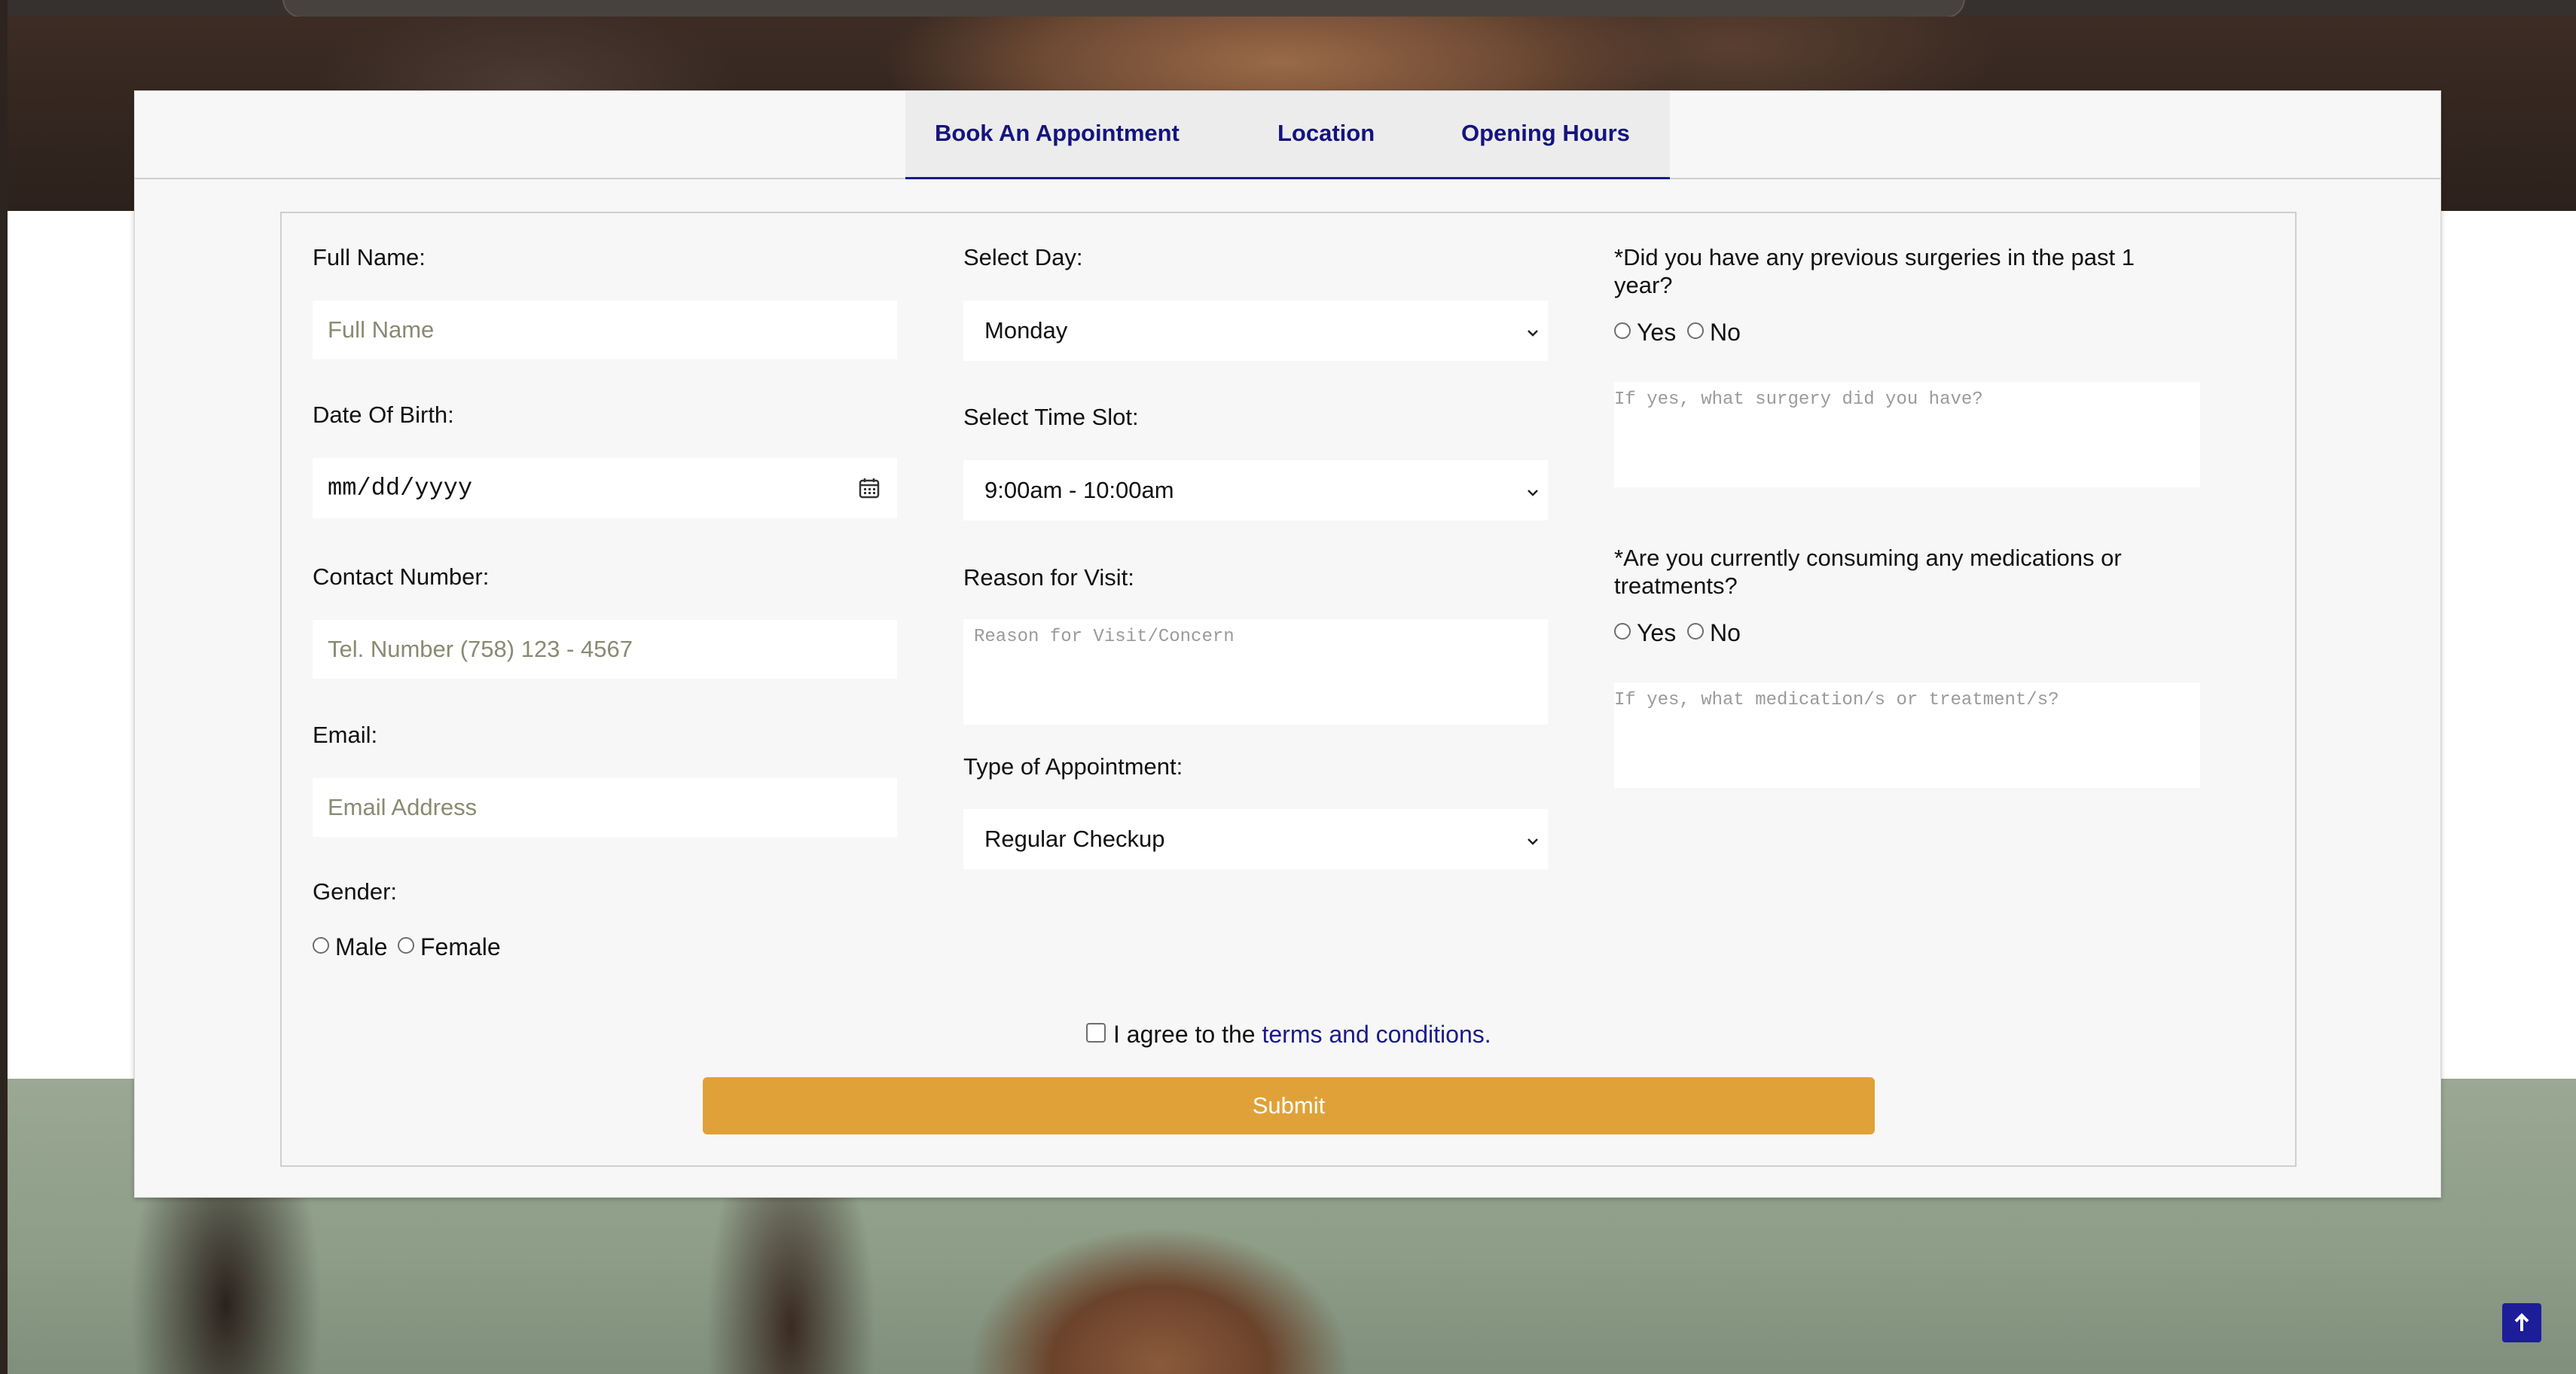  Describe the element at coordinates (400, 488) in the screenshot. I see `date-placeholder: mm/dd/yyyy` at that location.